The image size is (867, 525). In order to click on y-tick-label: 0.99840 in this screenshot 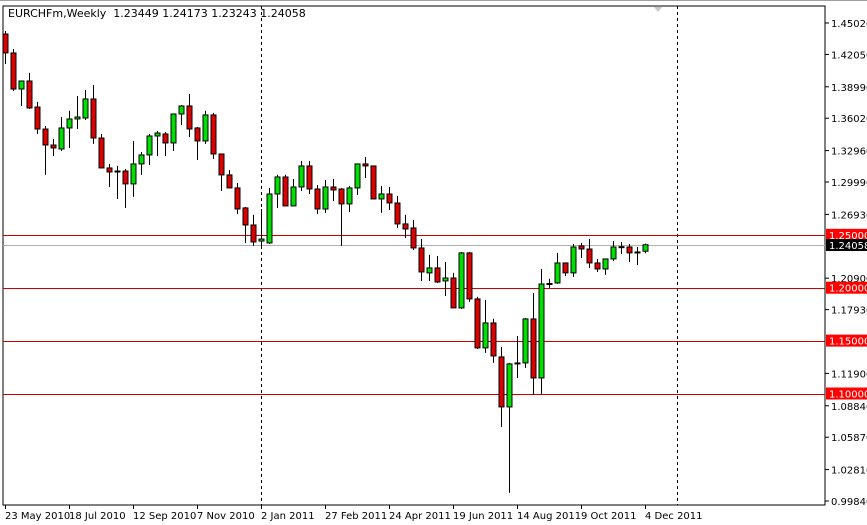, I will do `click(849, 502)`.